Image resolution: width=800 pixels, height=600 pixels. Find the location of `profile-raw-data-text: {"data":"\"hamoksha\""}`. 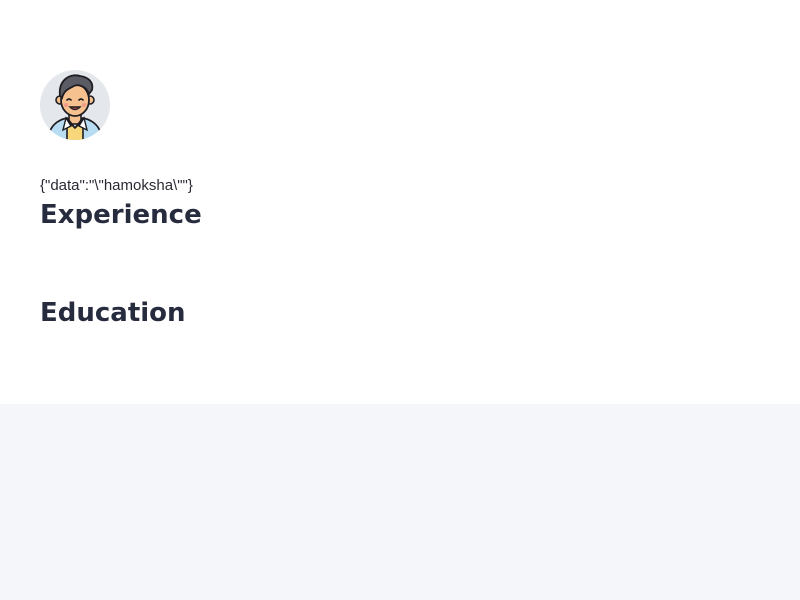

profile-raw-data-text: {"data":"\"hamoksha\""} is located at coordinates (116, 185).